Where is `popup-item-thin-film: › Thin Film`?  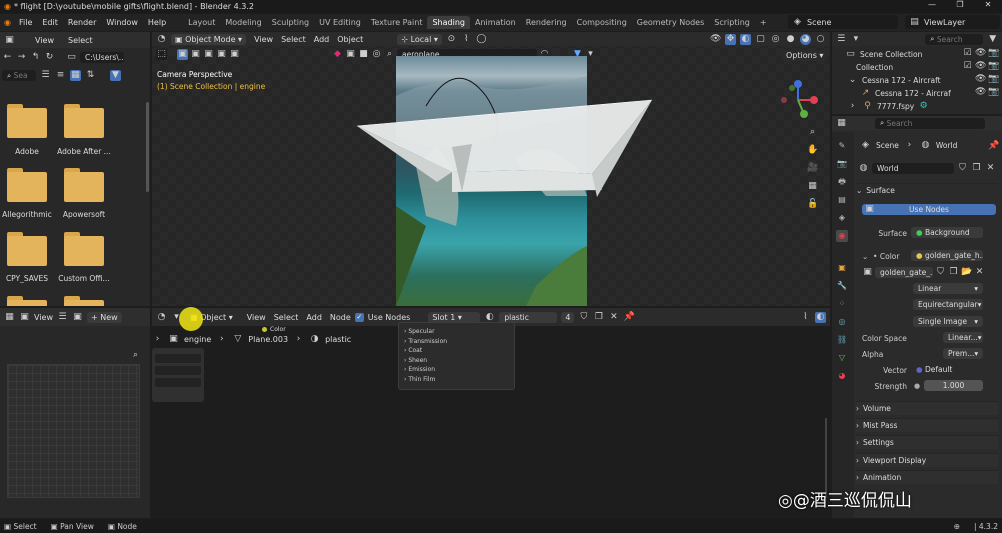 popup-item-thin-film: › Thin Film is located at coordinates (456, 380).